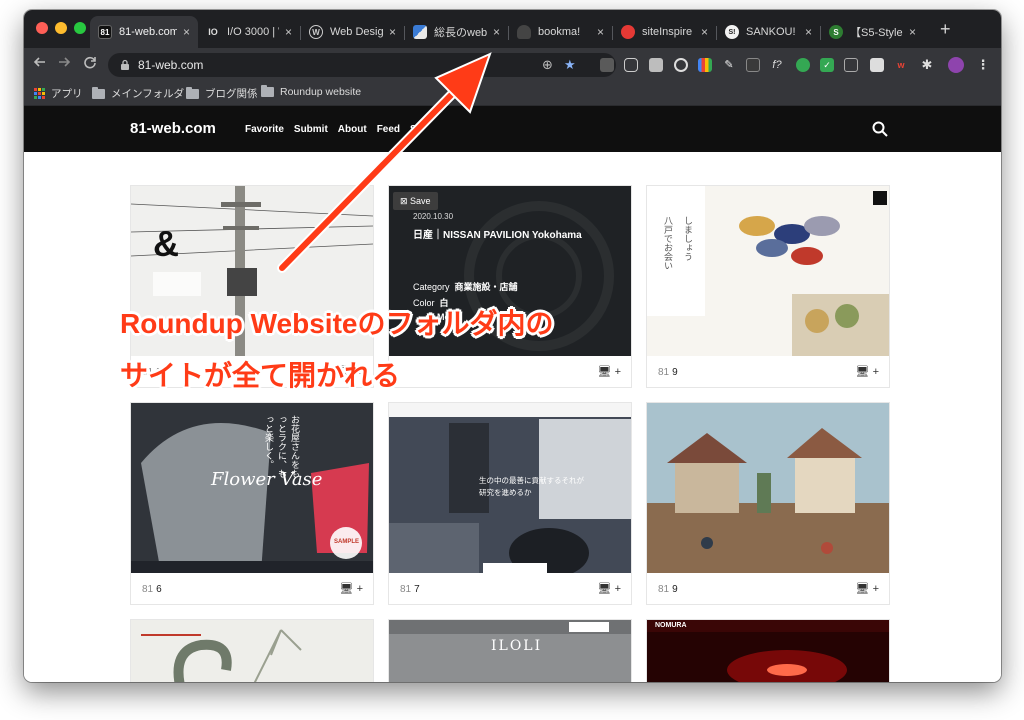 This screenshot has width=1024, height=720. I want to click on annotation-text-line2: サイトが全て開かれる, so click(260, 375).